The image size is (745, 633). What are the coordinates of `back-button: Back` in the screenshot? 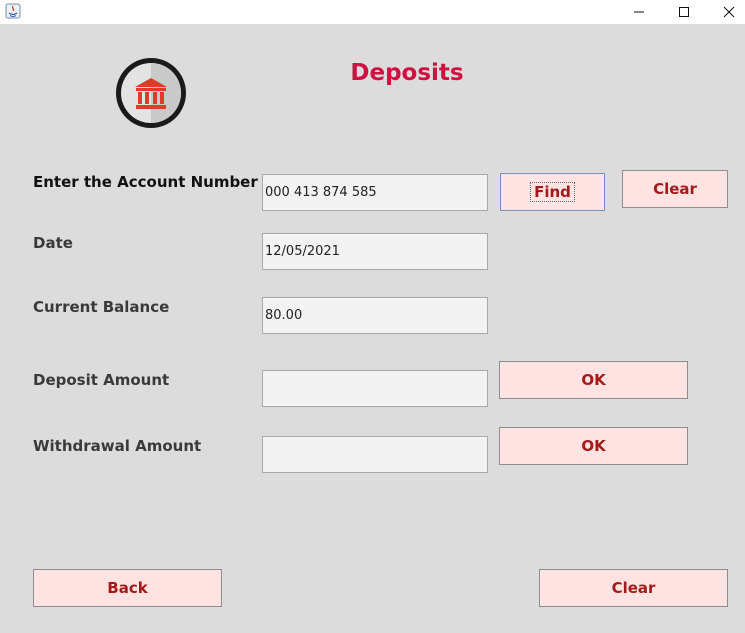 It's located at (127, 588).